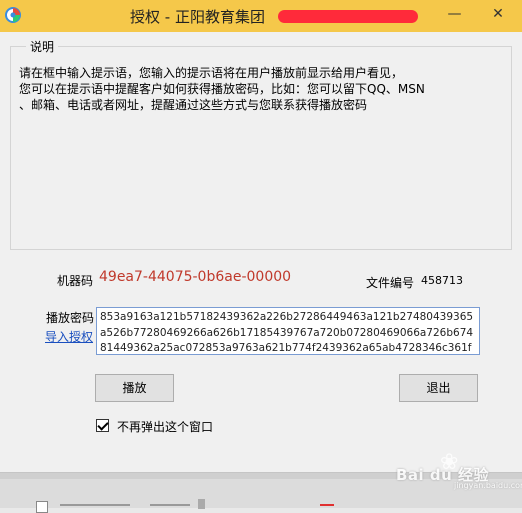  What do you see at coordinates (348, 16) in the screenshot?
I see `redaction-mark` at bounding box center [348, 16].